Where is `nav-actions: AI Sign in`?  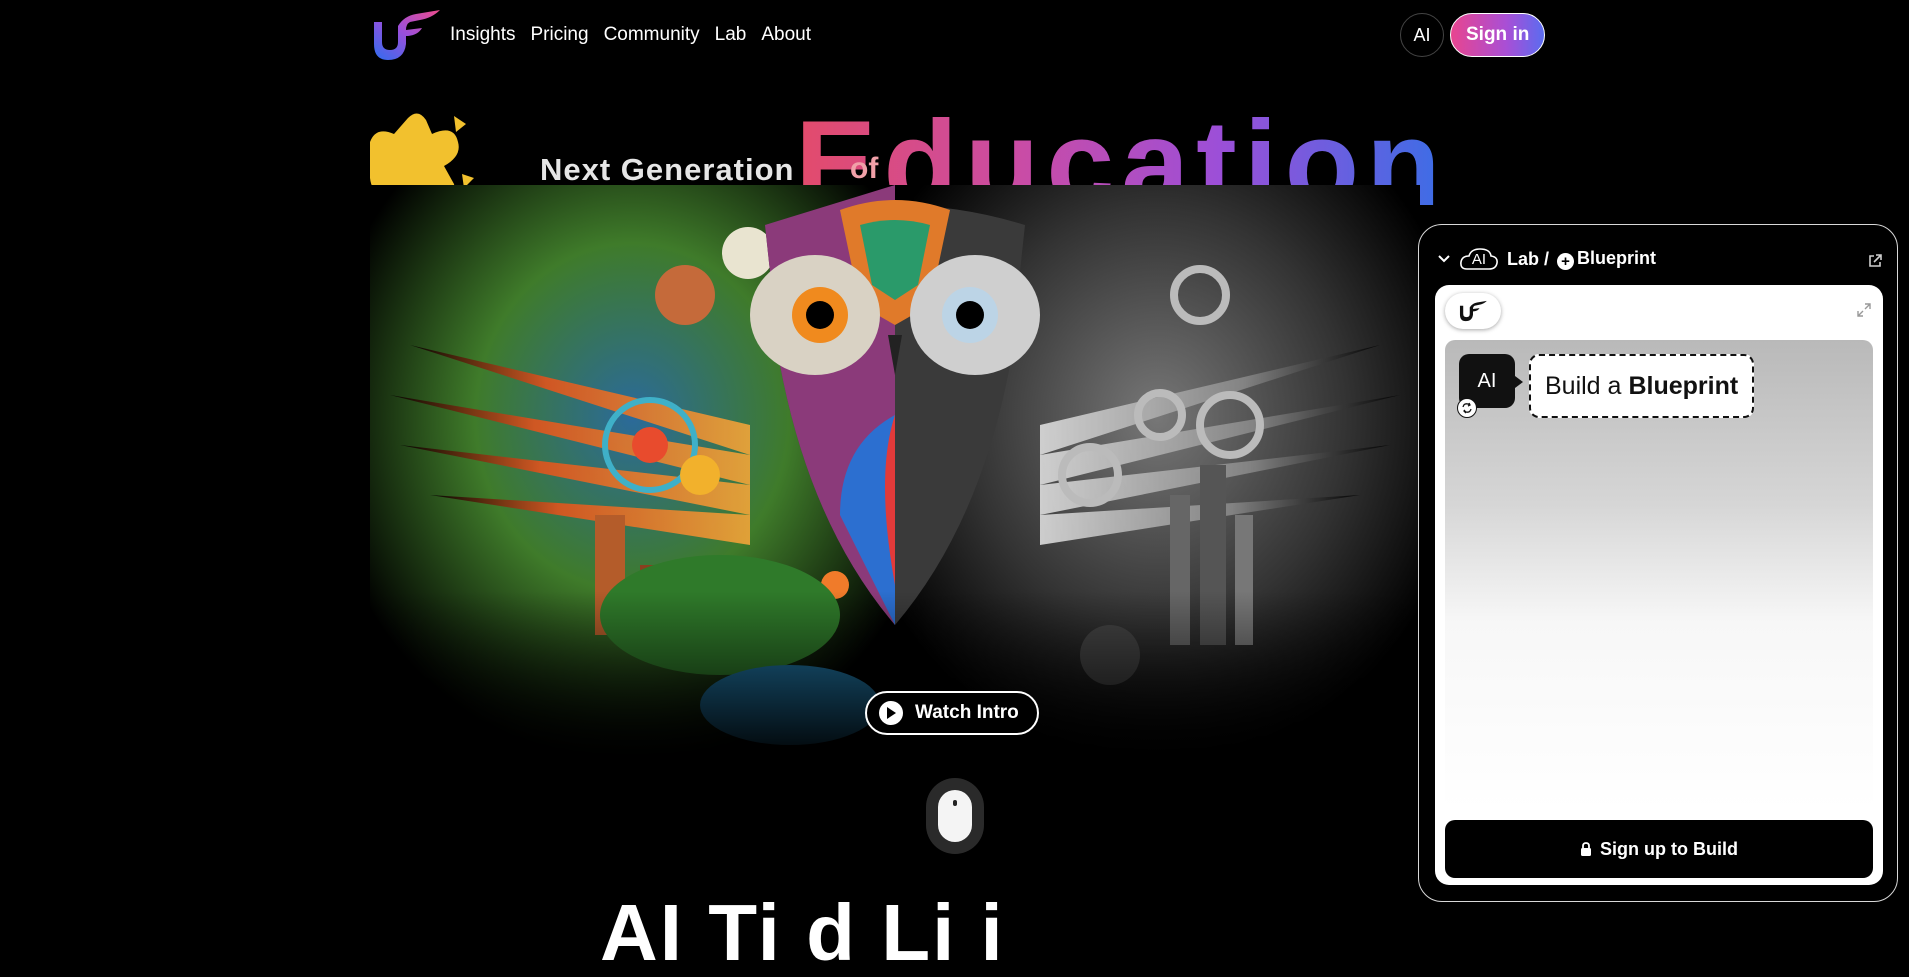 nav-actions: AI Sign in is located at coordinates (1473, 35).